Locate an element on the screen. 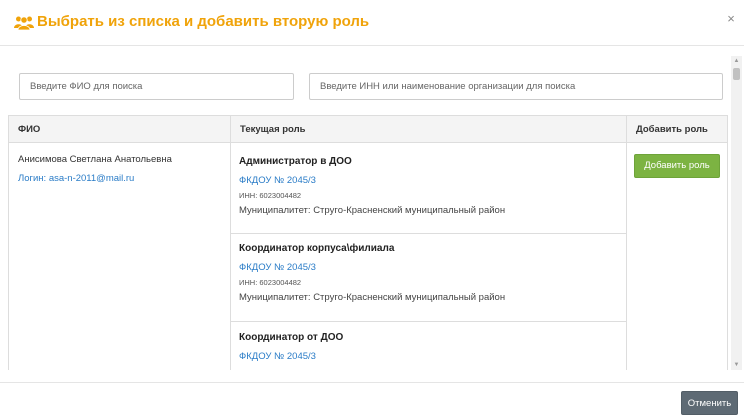 This screenshot has height=419, width=744. user-login-link: Логин: asa-n-2011@mail.ru is located at coordinates (124, 178).